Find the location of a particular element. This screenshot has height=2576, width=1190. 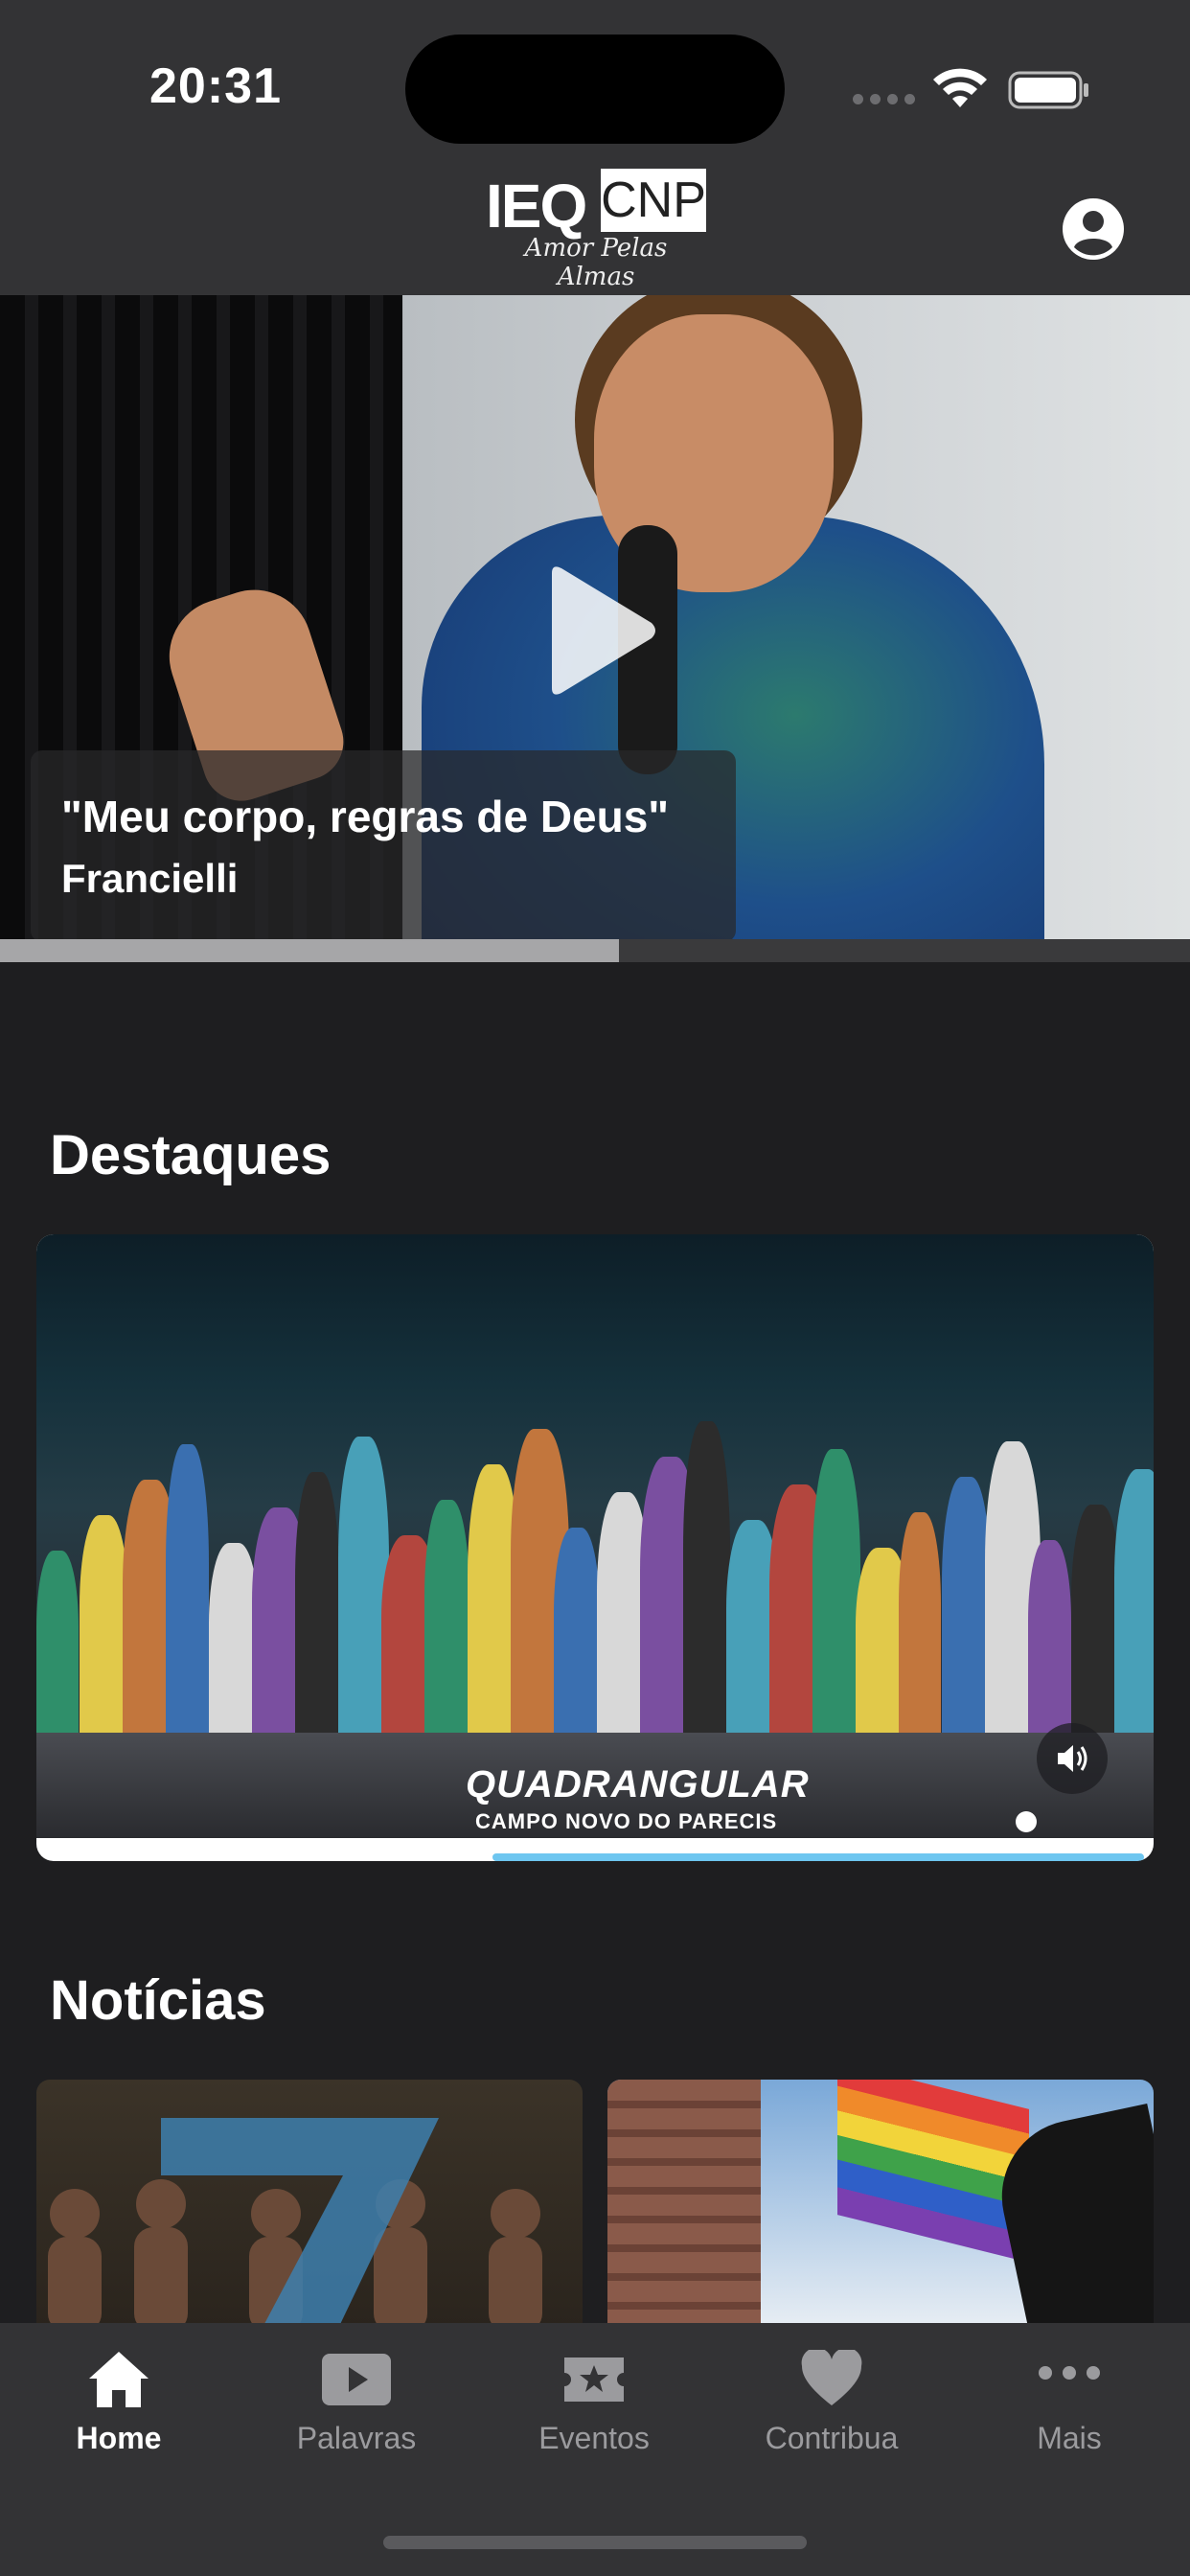

watermark-subtitle: CAMPO NOVO DO PARECIS is located at coordinates (626, 1821).